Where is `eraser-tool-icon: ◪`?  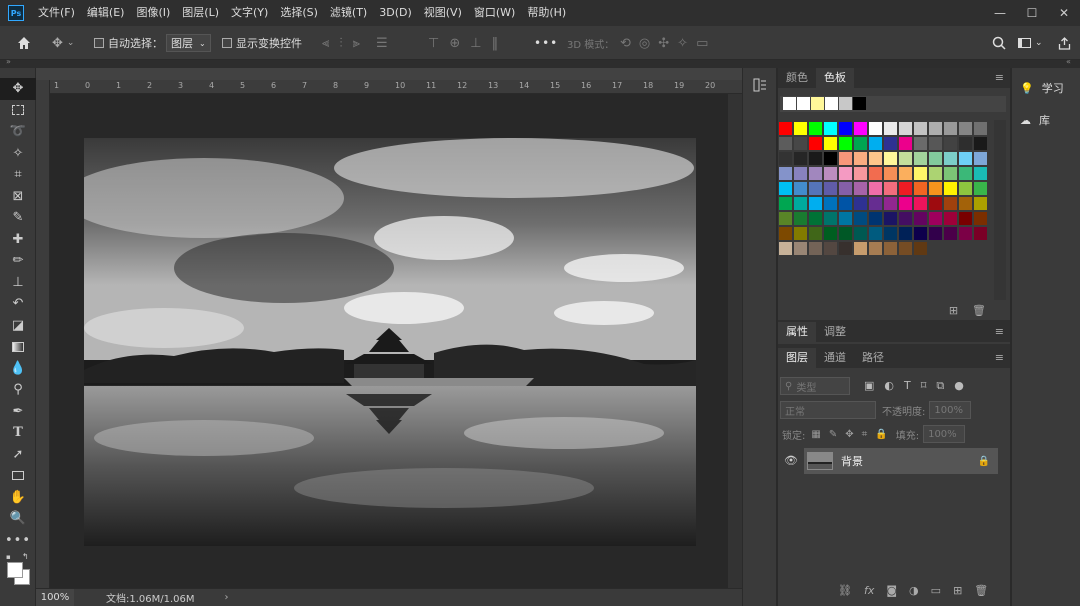 eraser-tool-icon: ◪ is located at coordinates (18, 326).